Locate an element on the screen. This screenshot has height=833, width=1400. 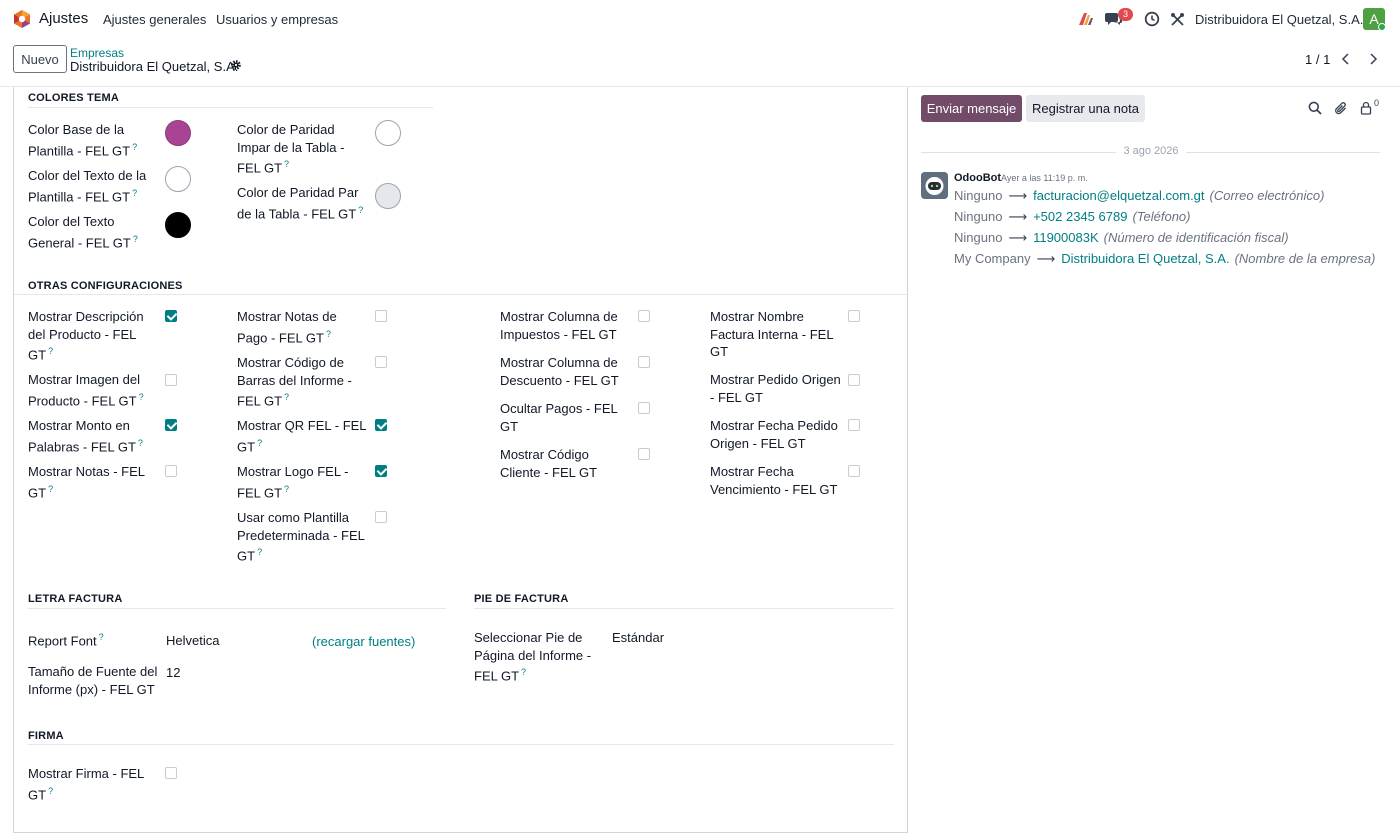
odoobot-avatar is located at coordinates (934, 185).